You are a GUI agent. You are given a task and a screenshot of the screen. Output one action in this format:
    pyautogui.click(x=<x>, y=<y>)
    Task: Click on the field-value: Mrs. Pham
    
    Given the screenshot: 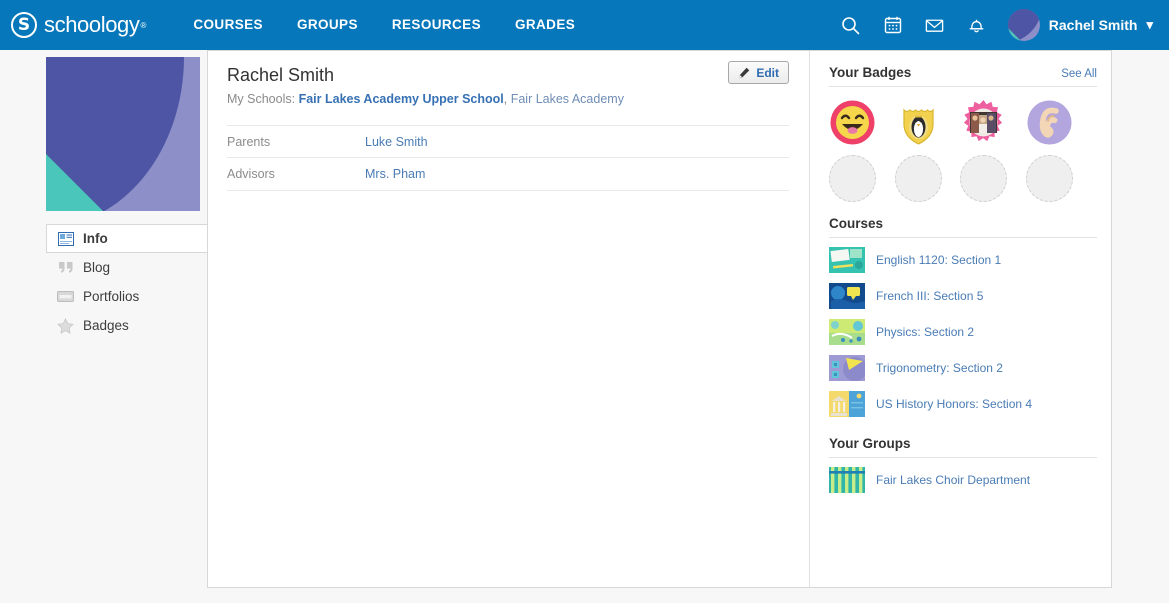 What is the action you would take?
    pyautogui.click(x=395, y=174)
    